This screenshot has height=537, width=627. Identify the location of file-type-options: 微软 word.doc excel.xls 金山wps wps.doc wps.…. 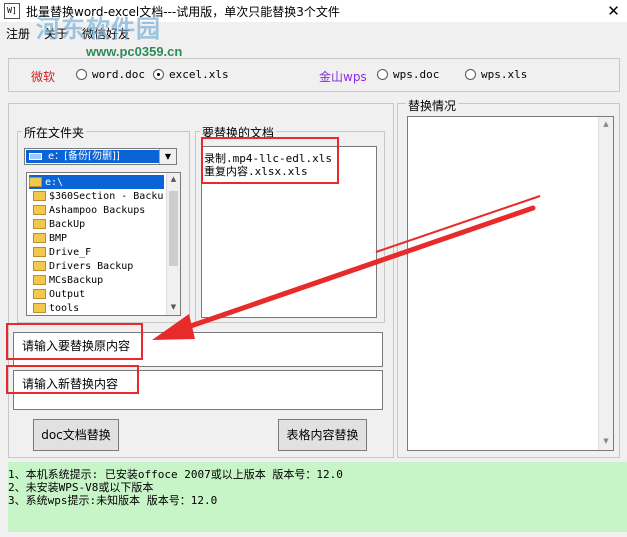
(314, 75).